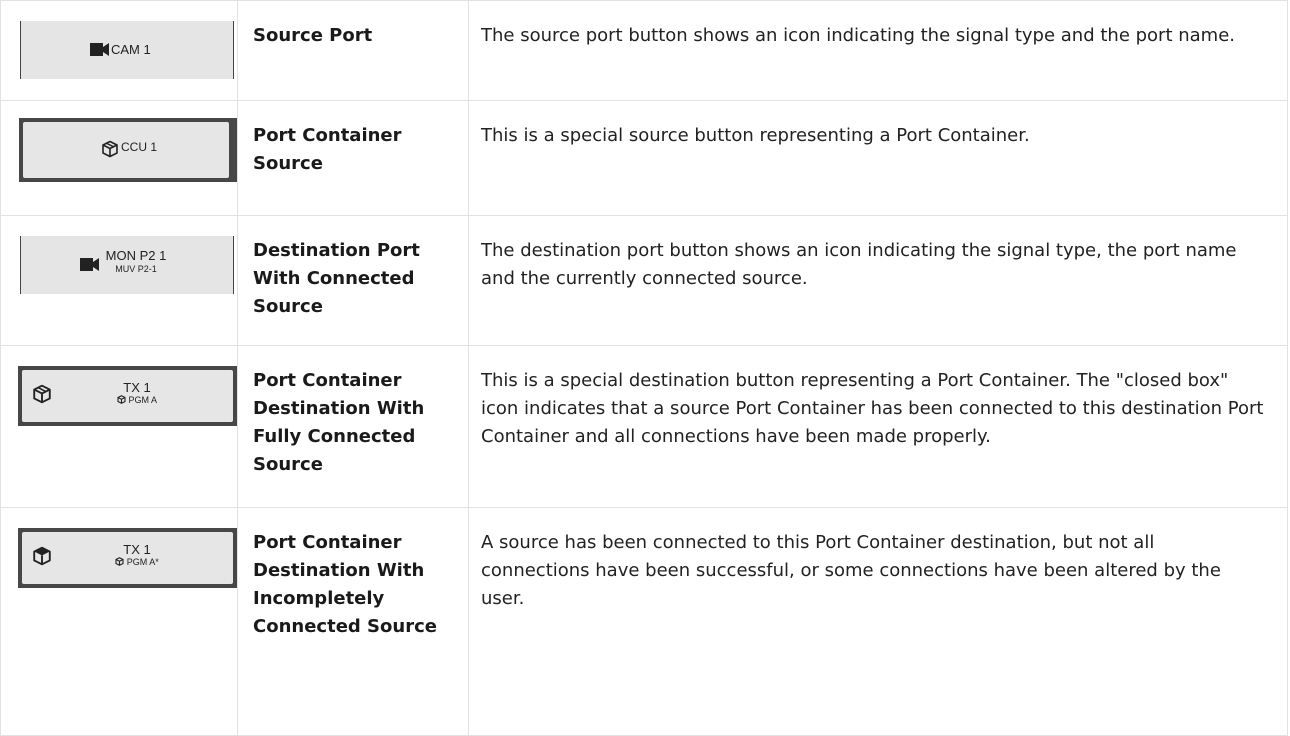 The image size is (1290, 736). What do you see at coordinates (110, 149) in the screenshot?
I see `open-box-icon` at bounding box center [110, 149].